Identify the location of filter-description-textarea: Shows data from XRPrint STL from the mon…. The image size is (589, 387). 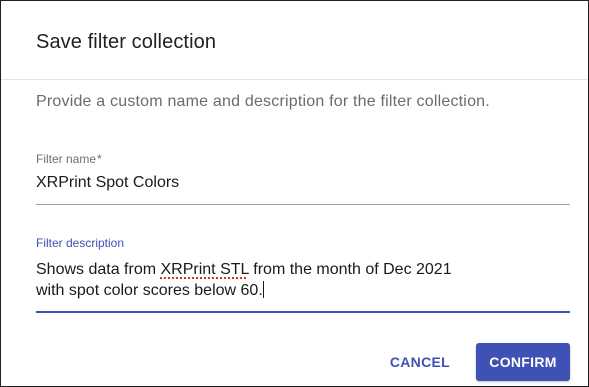
(303, 280).